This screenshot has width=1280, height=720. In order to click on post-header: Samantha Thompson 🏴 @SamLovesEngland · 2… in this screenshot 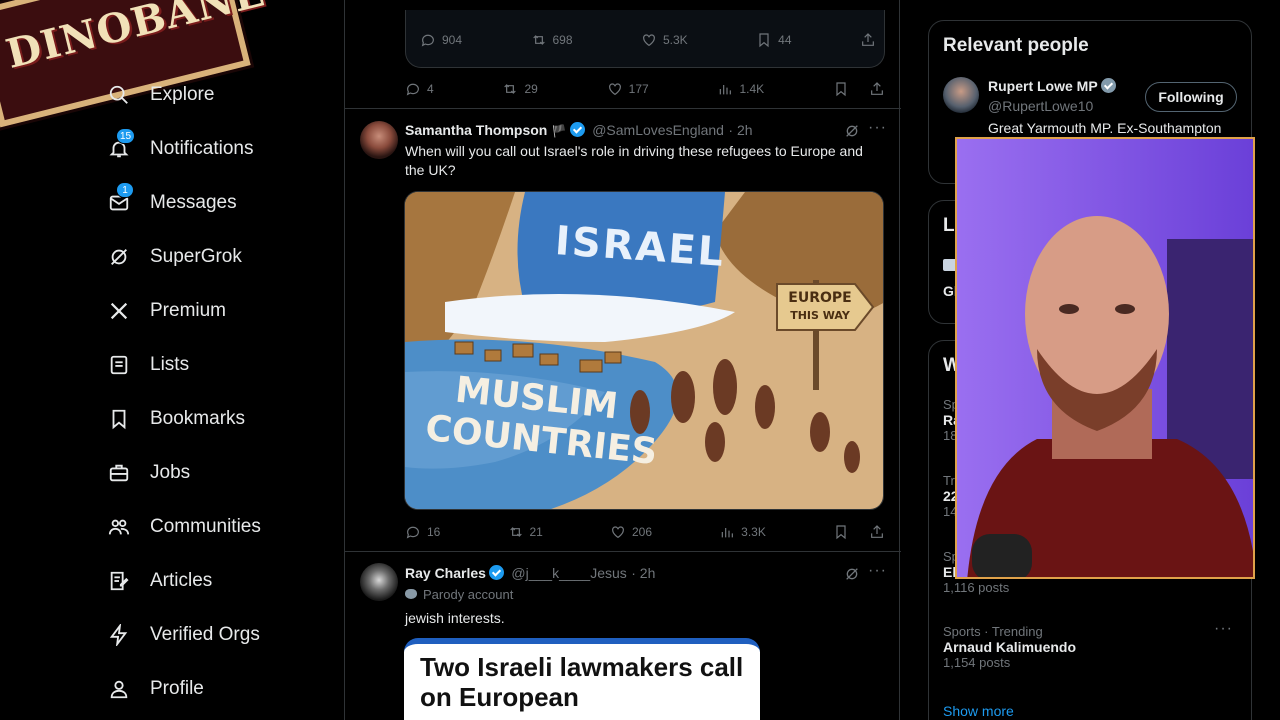, I will do `click(645, 131)`.